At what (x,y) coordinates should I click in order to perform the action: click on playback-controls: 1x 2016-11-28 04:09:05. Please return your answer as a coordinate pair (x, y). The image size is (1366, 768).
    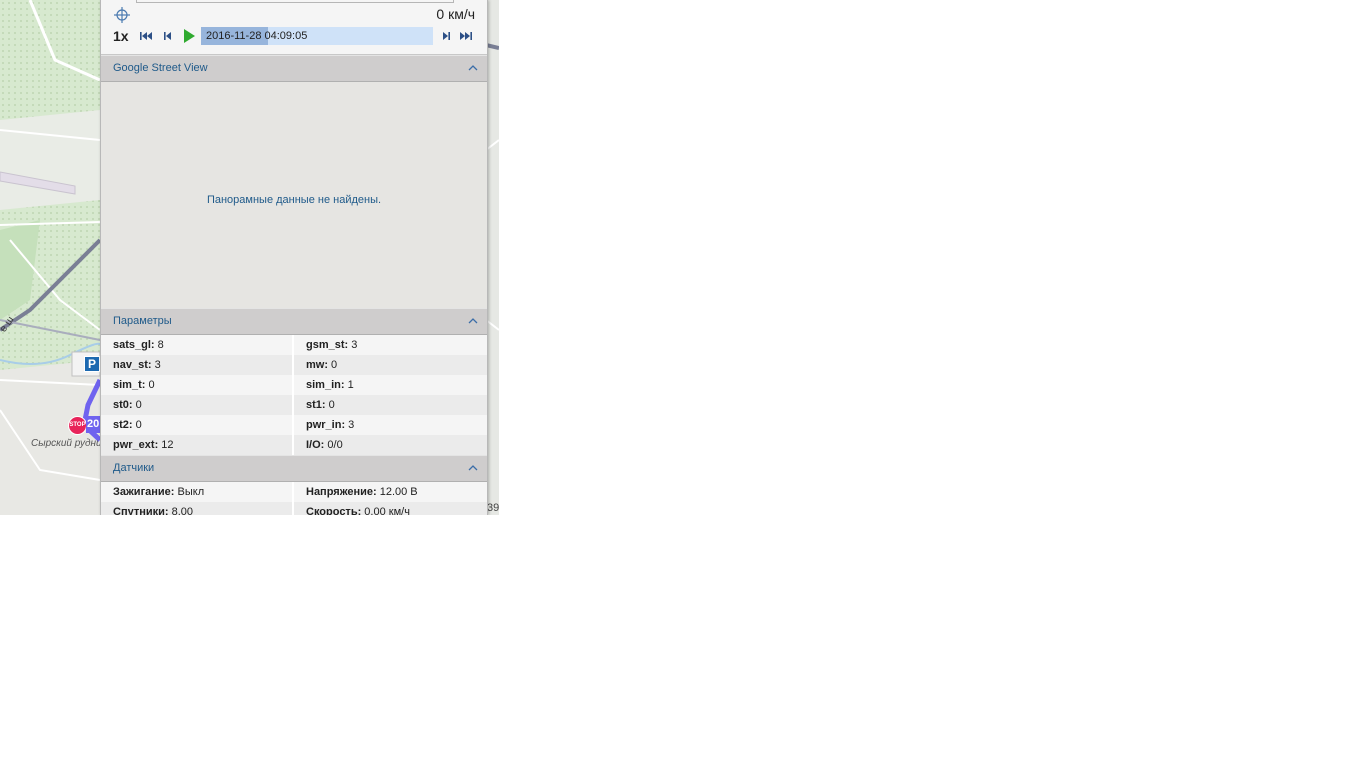
    Looking at the image, I should click on (295, 36).